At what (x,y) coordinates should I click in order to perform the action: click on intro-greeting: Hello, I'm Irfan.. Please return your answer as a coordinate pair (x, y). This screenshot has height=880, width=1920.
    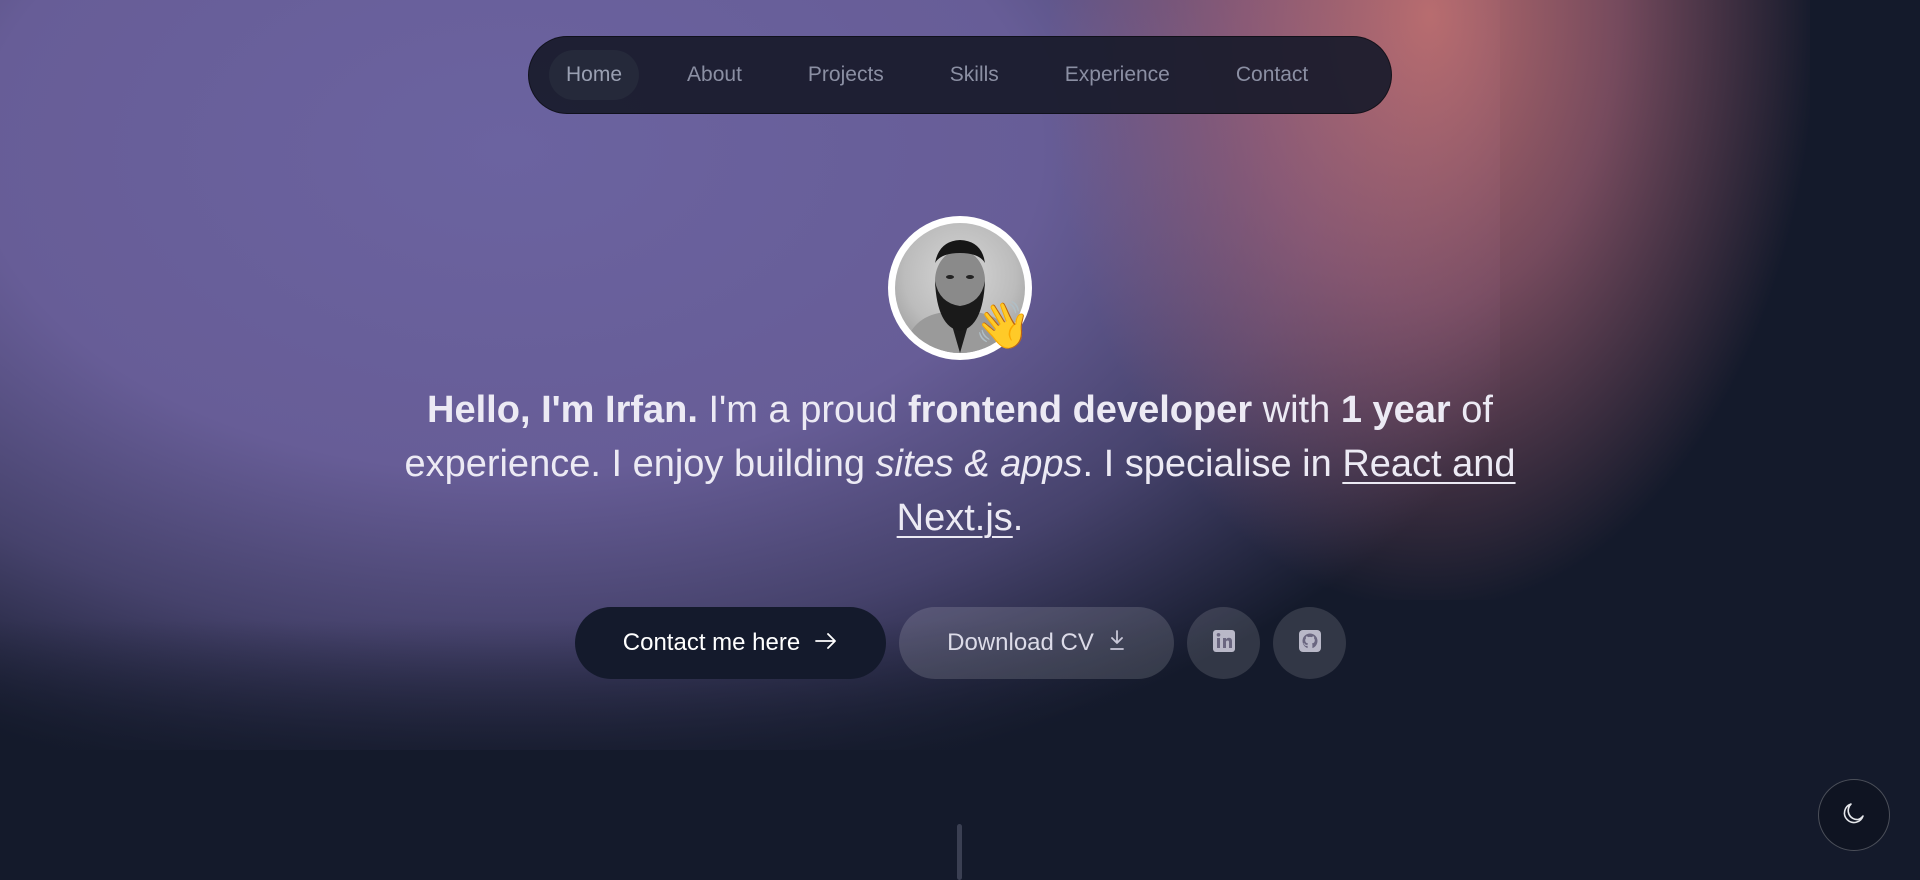
    Looking at the image, I should click on (562, 410).